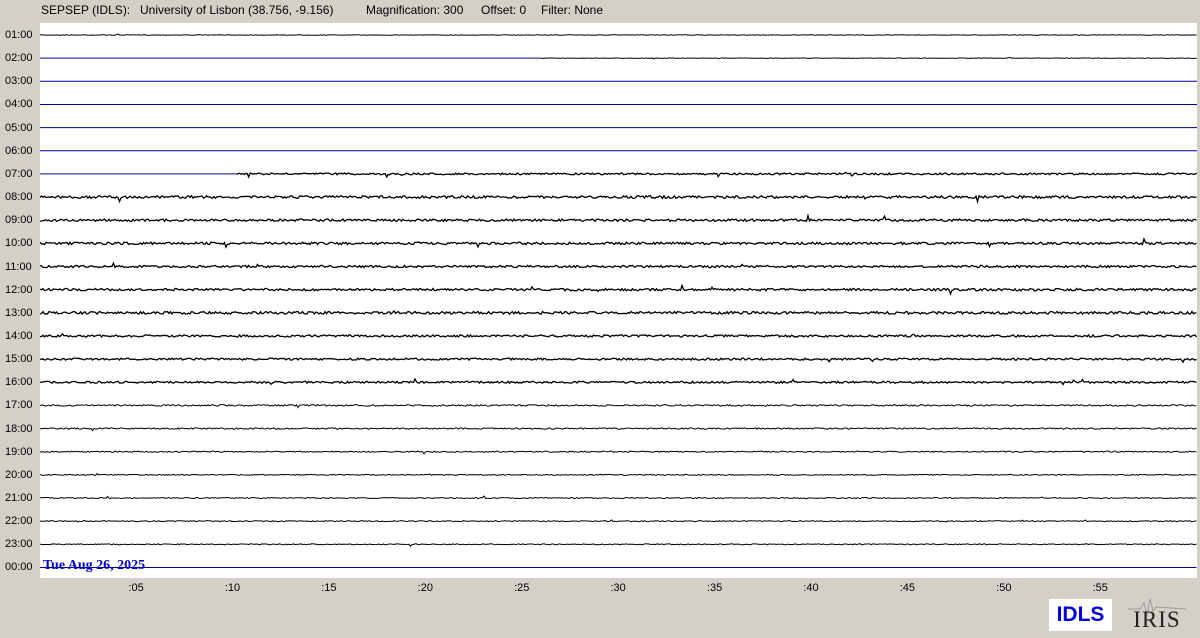  What do you see at coordinates (415, 10) in the screenshot?
I see `magnification-readout: Magnification: 300` at bounding box center [415, 10].